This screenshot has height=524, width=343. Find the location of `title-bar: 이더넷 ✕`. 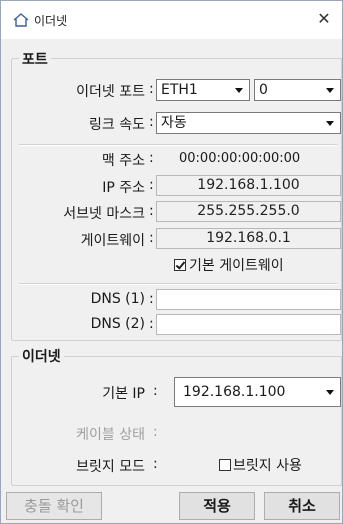

title-bar: 이더넷 ✕ is located at coordinates (171, 20).